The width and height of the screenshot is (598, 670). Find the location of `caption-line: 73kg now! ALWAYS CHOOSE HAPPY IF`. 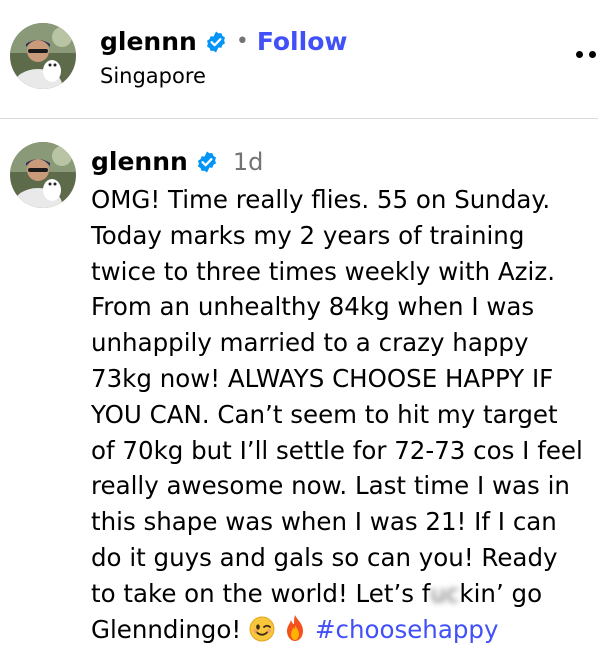

caption-line: 73kg now! ALWAYS CHOOSE HAPPY IF is located at coordinates (322, 378).